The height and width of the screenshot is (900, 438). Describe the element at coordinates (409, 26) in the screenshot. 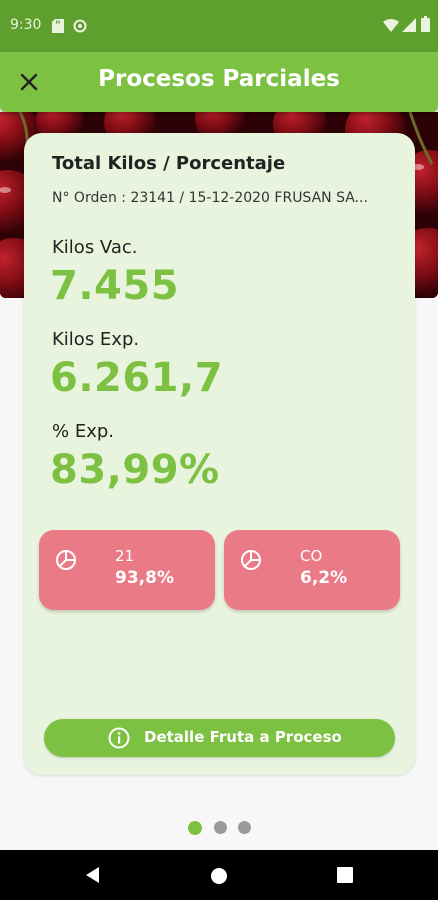

I see `signal-icon` at that location.